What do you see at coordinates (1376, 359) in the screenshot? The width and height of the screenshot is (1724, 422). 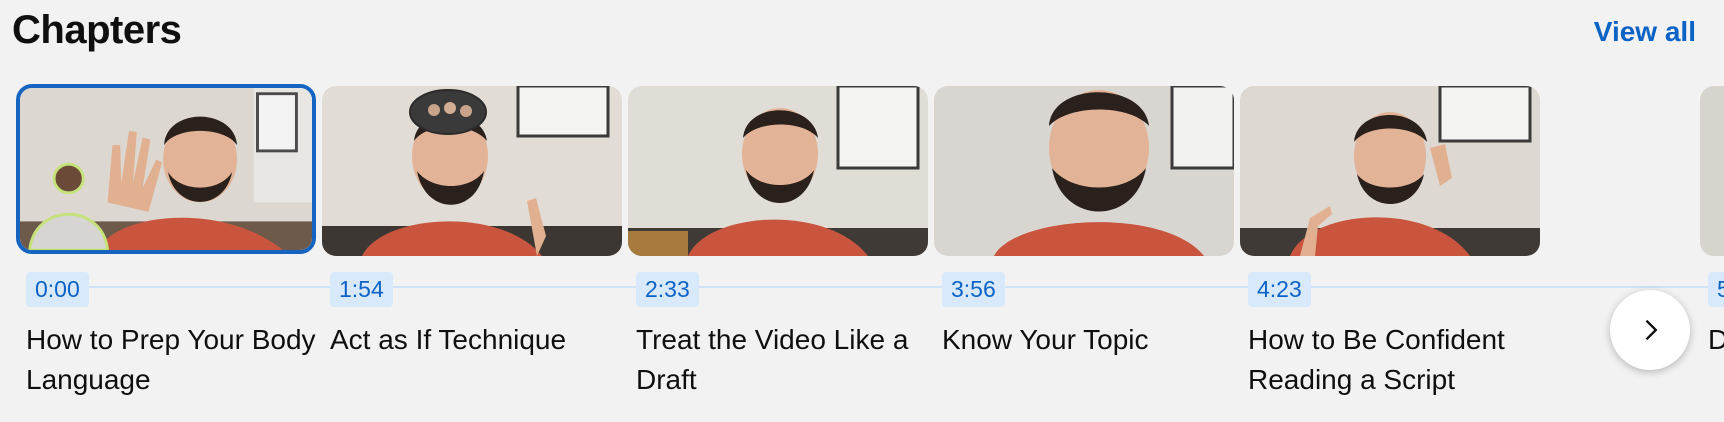 I see `chapter-title: How to Be Confident Reading a Script` at bounding box center [1376, 359].